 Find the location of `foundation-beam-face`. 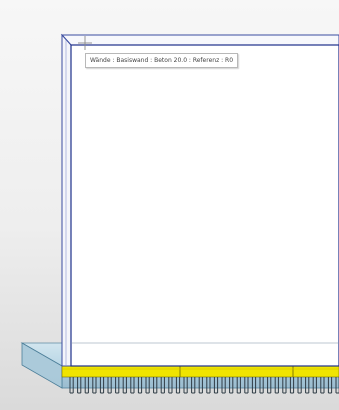

foundation-beam-face is located at coordinates (200, 371).